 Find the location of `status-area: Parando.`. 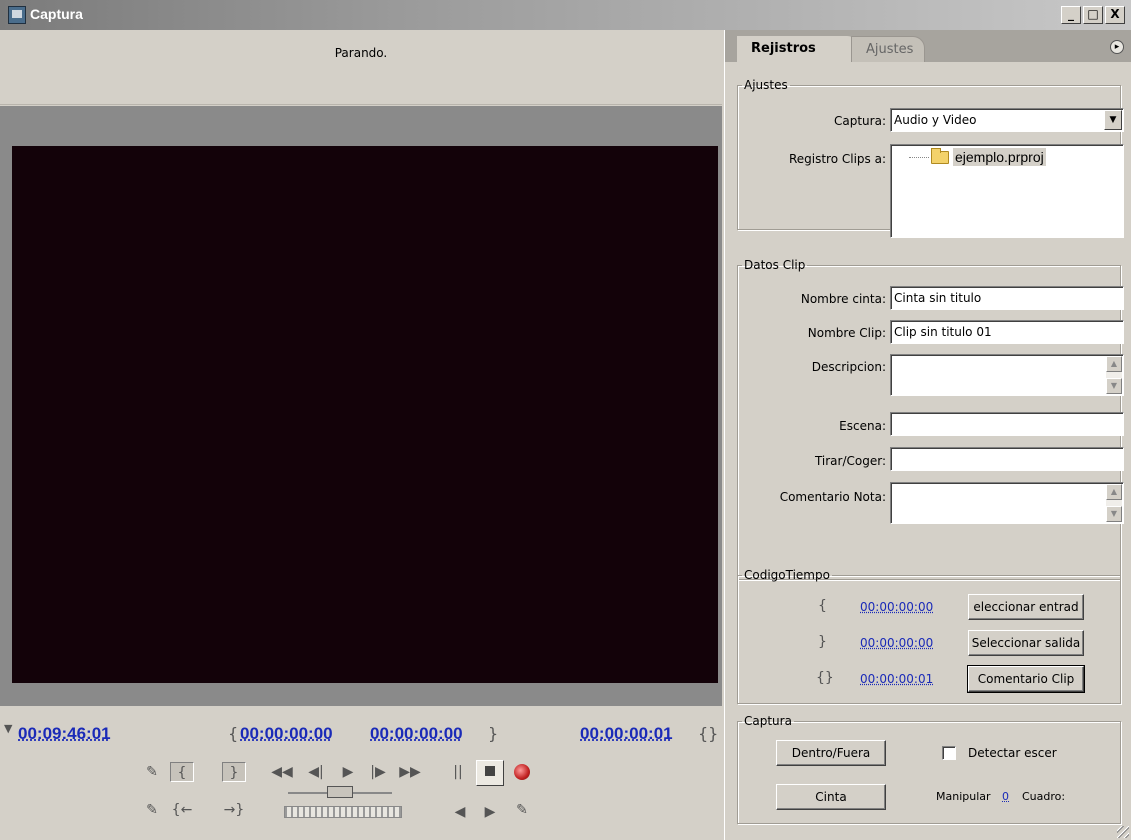

status-area: Parando. is located at coordinates (361, 67).